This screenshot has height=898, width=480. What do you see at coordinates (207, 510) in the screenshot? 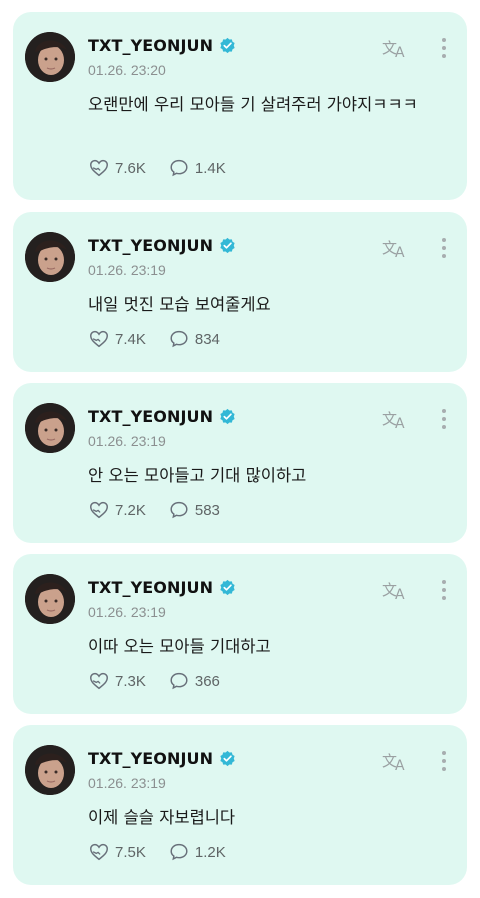
I see `comment-count: 583` at bounding box center [207, 510].